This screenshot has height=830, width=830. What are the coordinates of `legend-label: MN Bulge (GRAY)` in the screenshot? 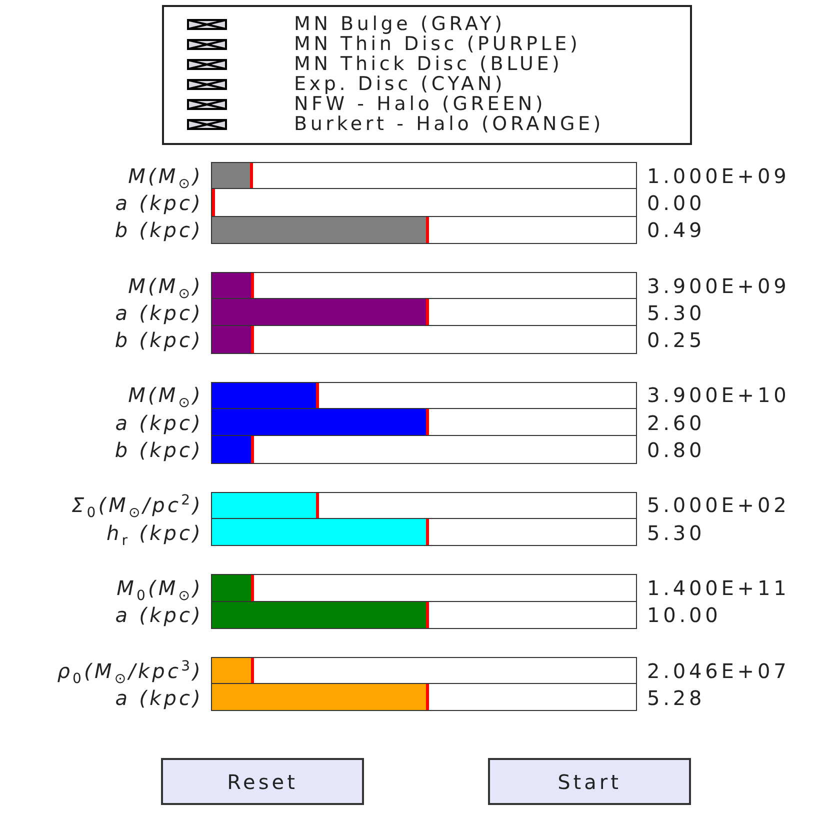 It's located at (400, 24).